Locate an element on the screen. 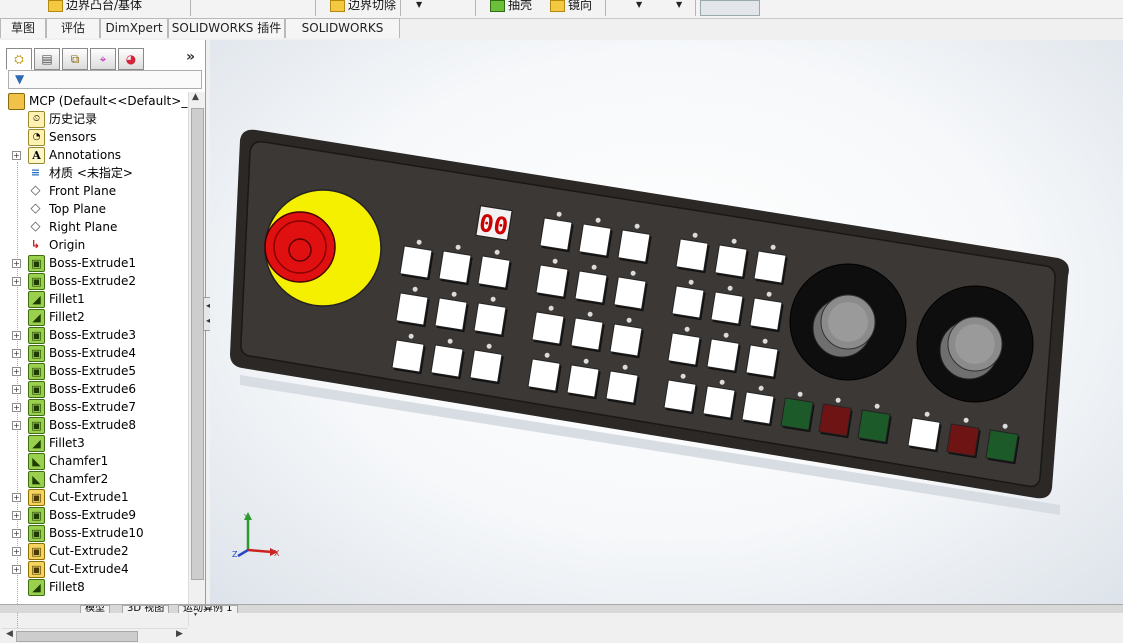 The width and height of the screenshot is (1123, 643). configuration-manager-tab: ⧉ is located at coordinates (75, 59).